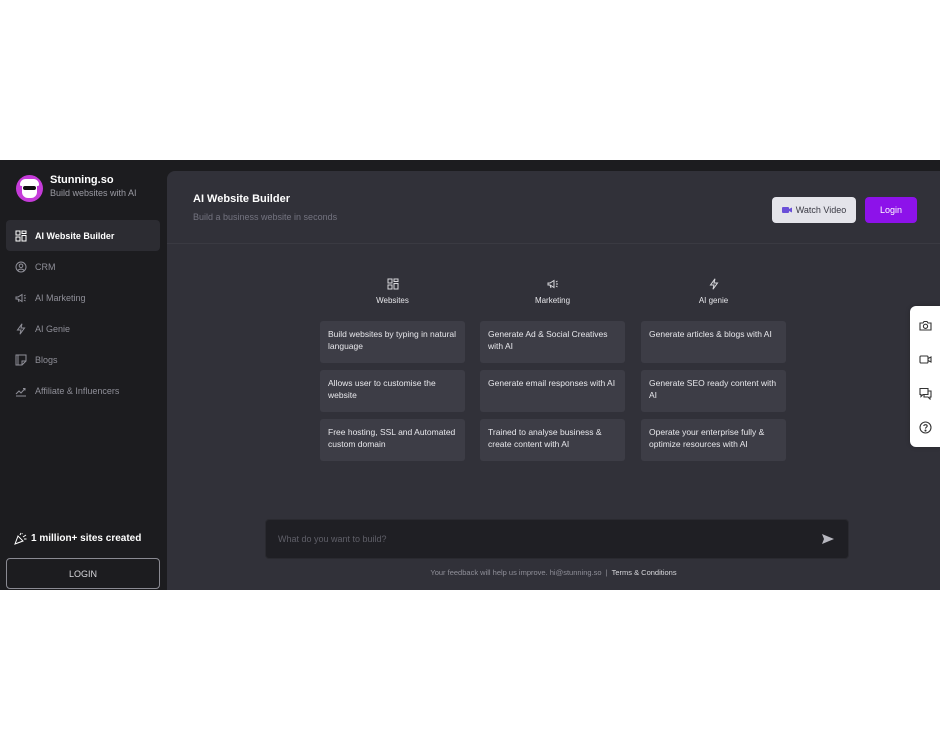 This screenshot has width=940, height=750. Describe the element at coordinates (83, 328) in the screenshot. I see `sidebar-item-ai-genie: AI Genie` at that location.